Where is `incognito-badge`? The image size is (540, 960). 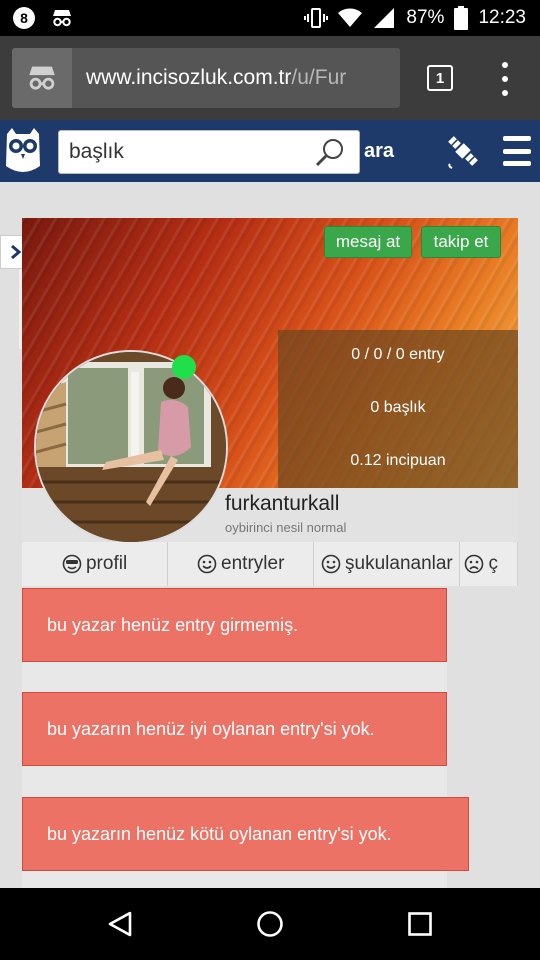
incognito-badge is located at coordinates (42, 78).